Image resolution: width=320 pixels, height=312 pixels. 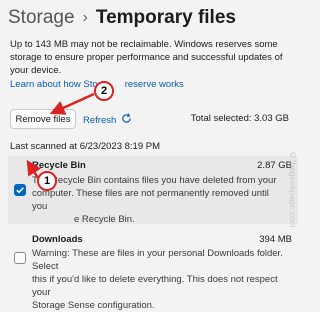 What do you see at coordinates (293, 189) in the screenshot?
I see `watermark: ©thegeekpage.com` at bounding box center [293, 189].